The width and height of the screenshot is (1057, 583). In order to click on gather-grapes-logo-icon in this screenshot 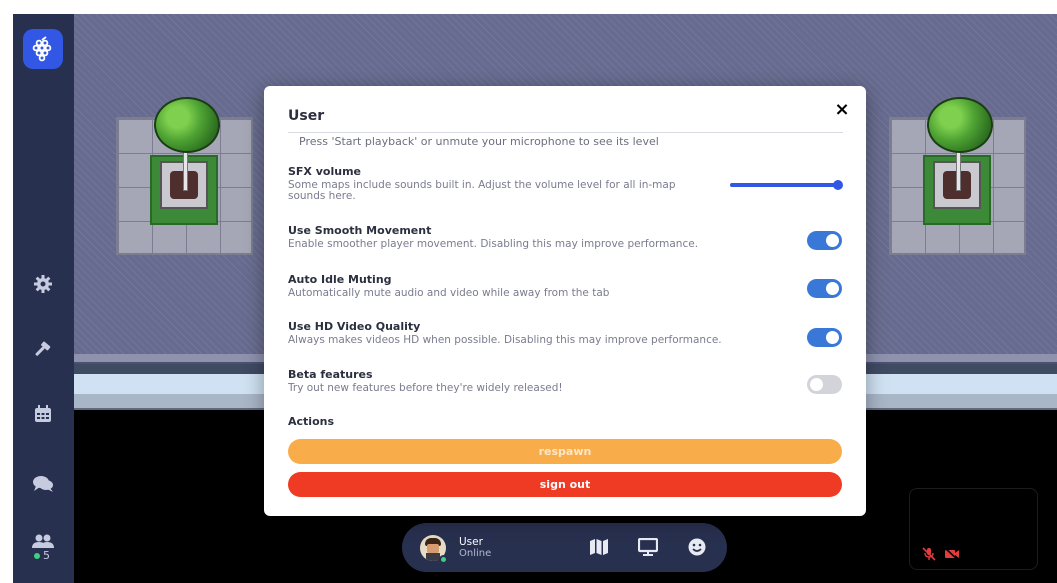, I will do `click(43, 49)`.